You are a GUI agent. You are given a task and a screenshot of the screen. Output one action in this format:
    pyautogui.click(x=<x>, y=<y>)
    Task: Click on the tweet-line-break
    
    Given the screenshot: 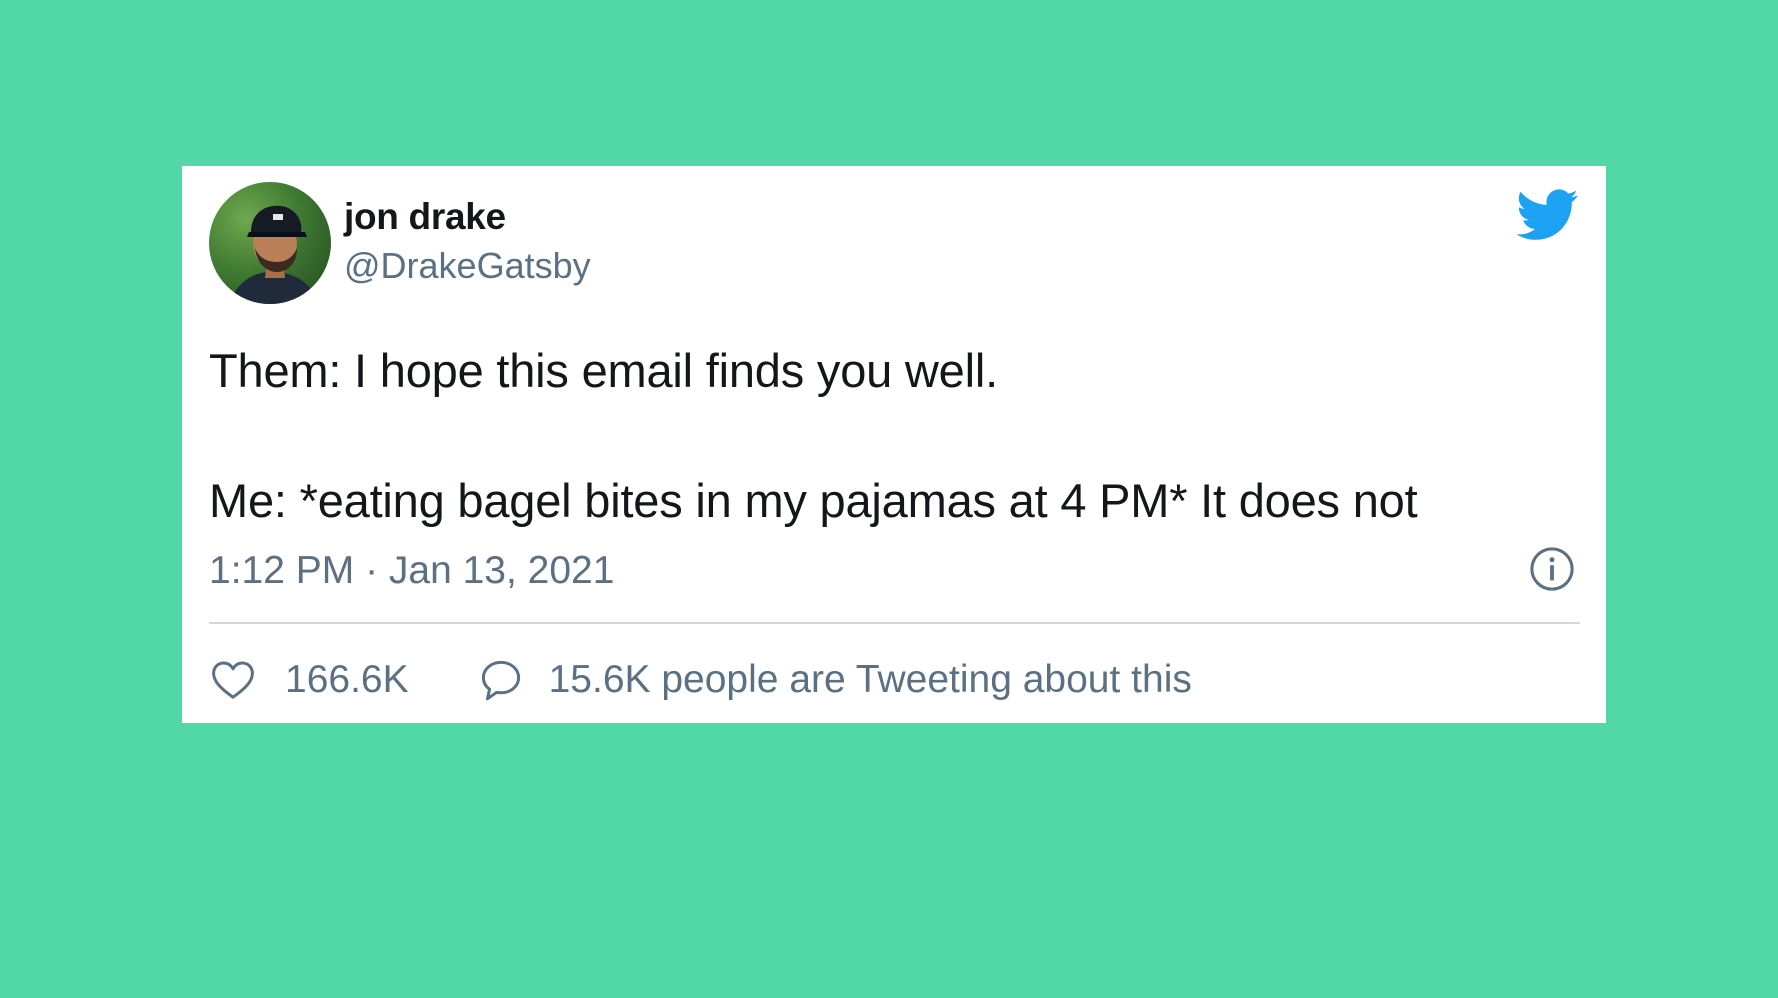 What is the action you would take?
    pyautogui.click(x=894, y=435)
    